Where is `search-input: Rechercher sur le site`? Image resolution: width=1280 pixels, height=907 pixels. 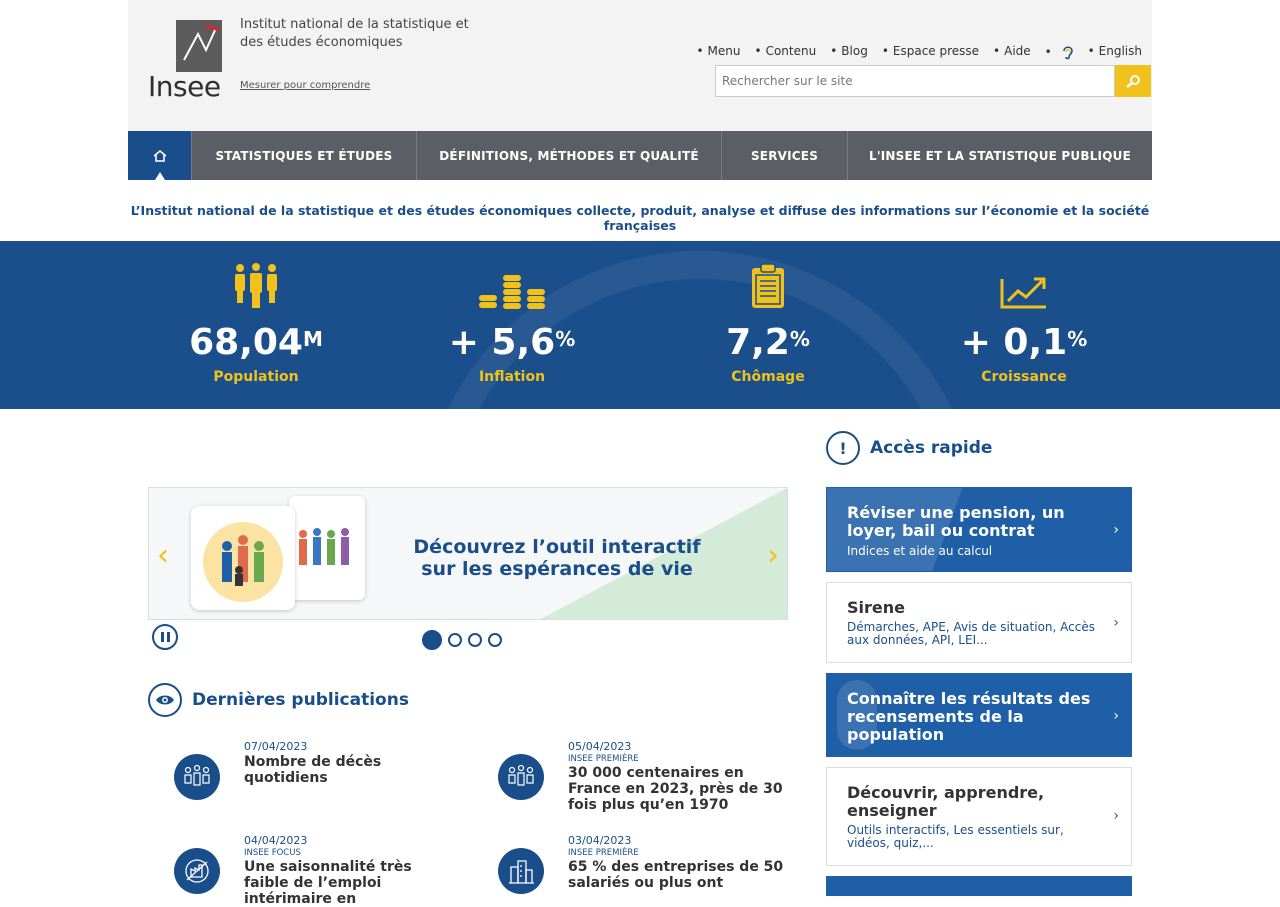 search-input: Rechercher sur le site is located at coordinates (915, 81).